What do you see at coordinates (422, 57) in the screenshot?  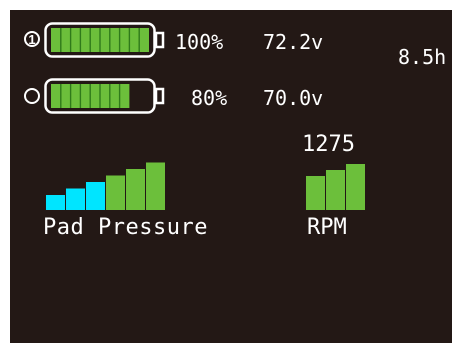 I see `runtime-hours: 8.5h` at bounding box center [422, 57].